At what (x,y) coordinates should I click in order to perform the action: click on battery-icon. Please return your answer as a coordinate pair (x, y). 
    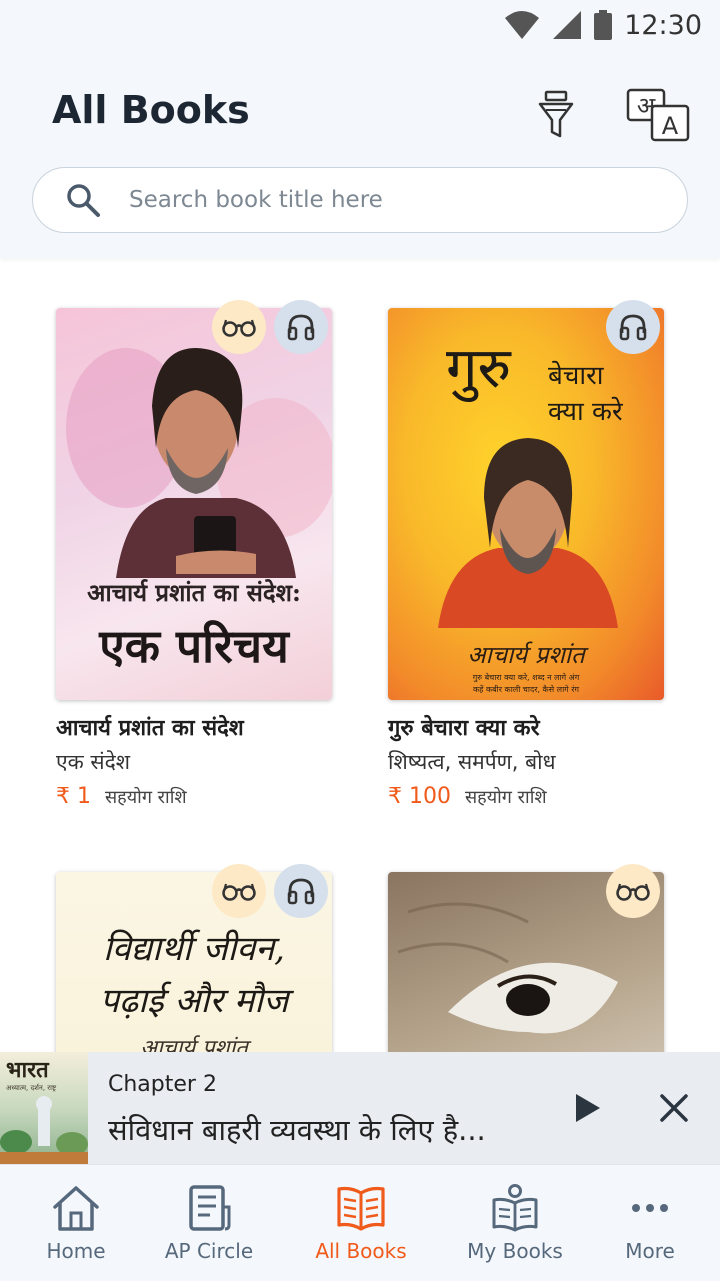
    Looking at the image, I should click on (603, 25).